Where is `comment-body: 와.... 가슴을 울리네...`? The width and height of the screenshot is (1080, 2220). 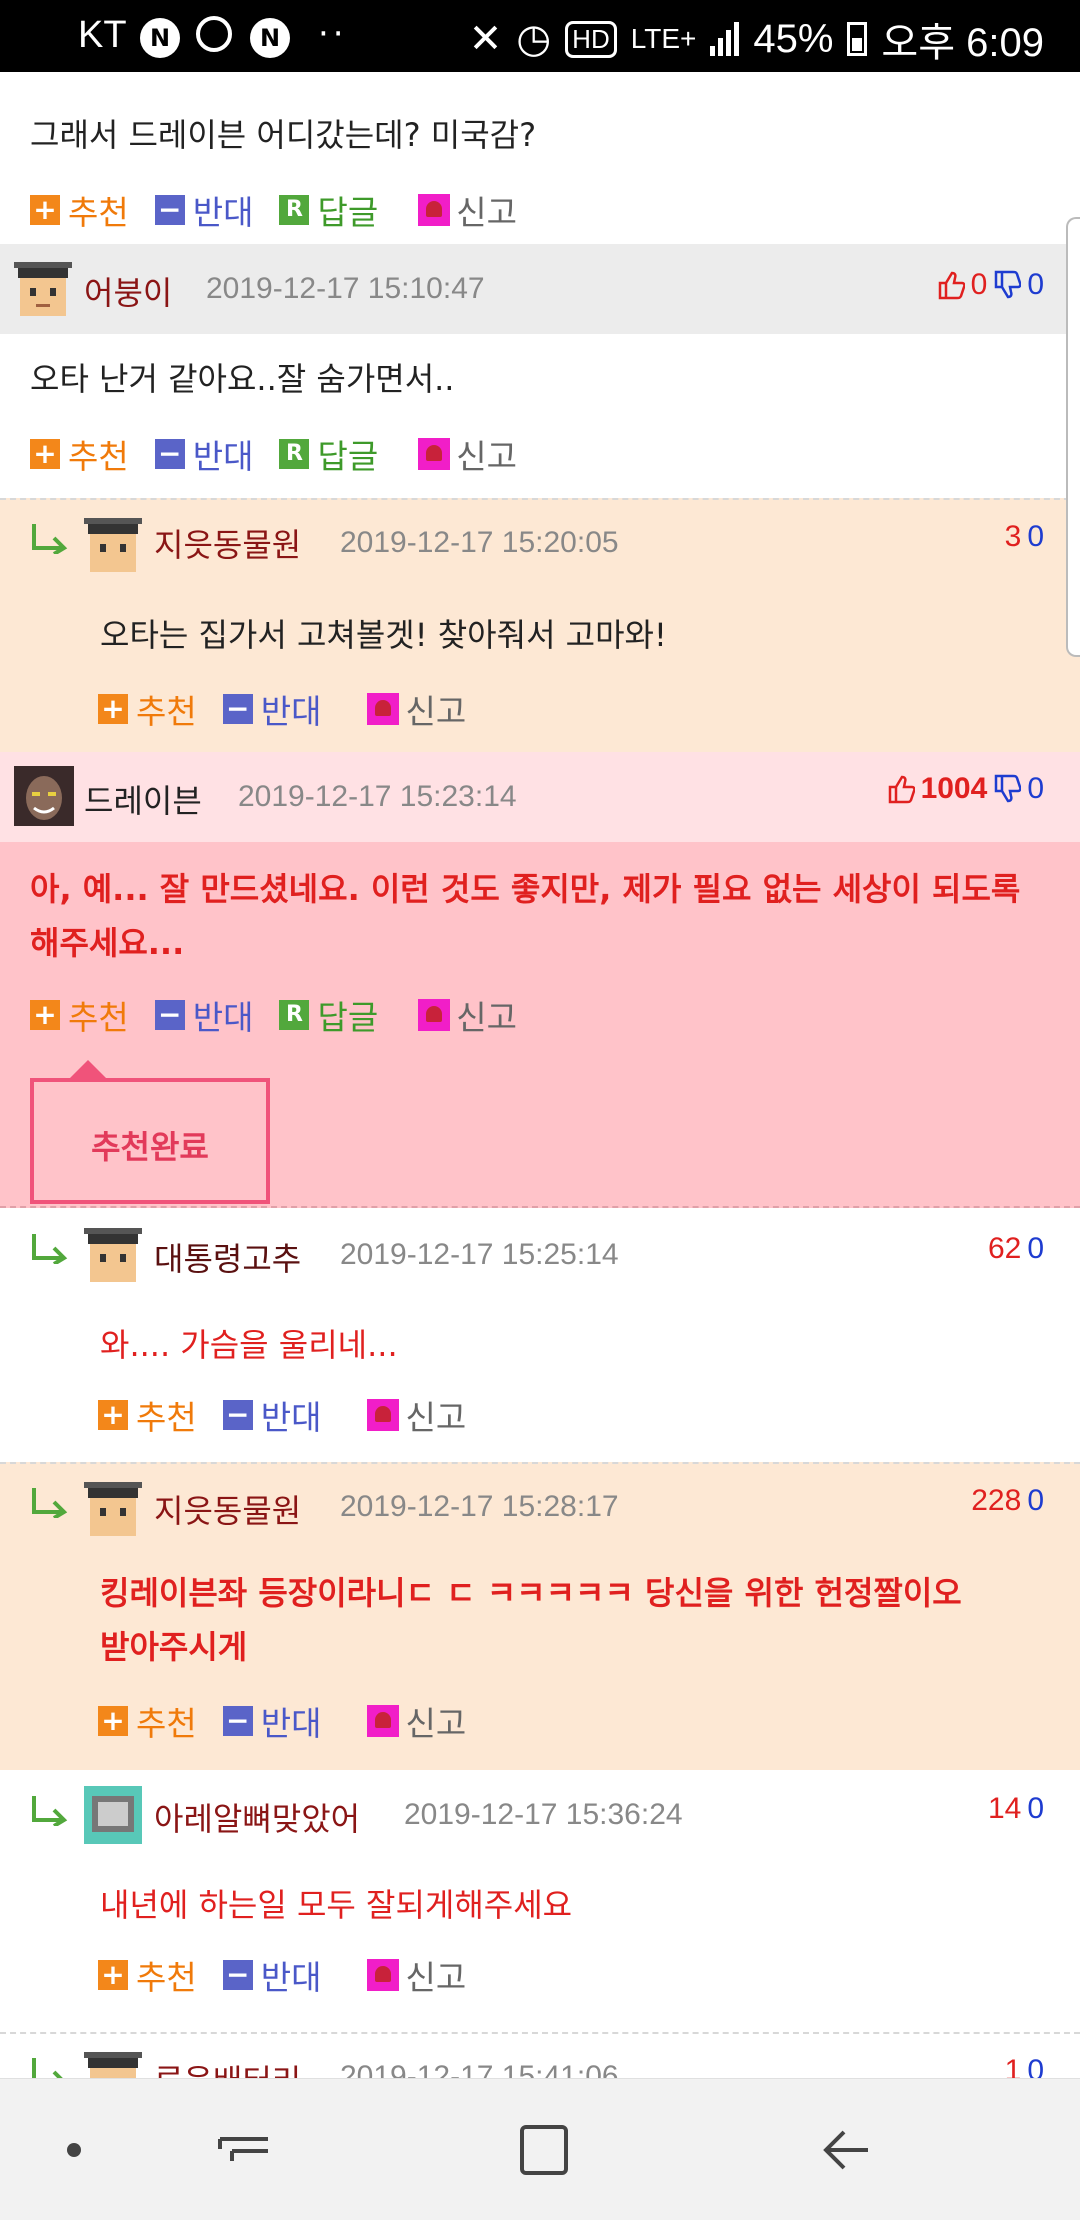 comment-body: 와.... 가슴을 울리네... is located at coordinates (249, 1345).